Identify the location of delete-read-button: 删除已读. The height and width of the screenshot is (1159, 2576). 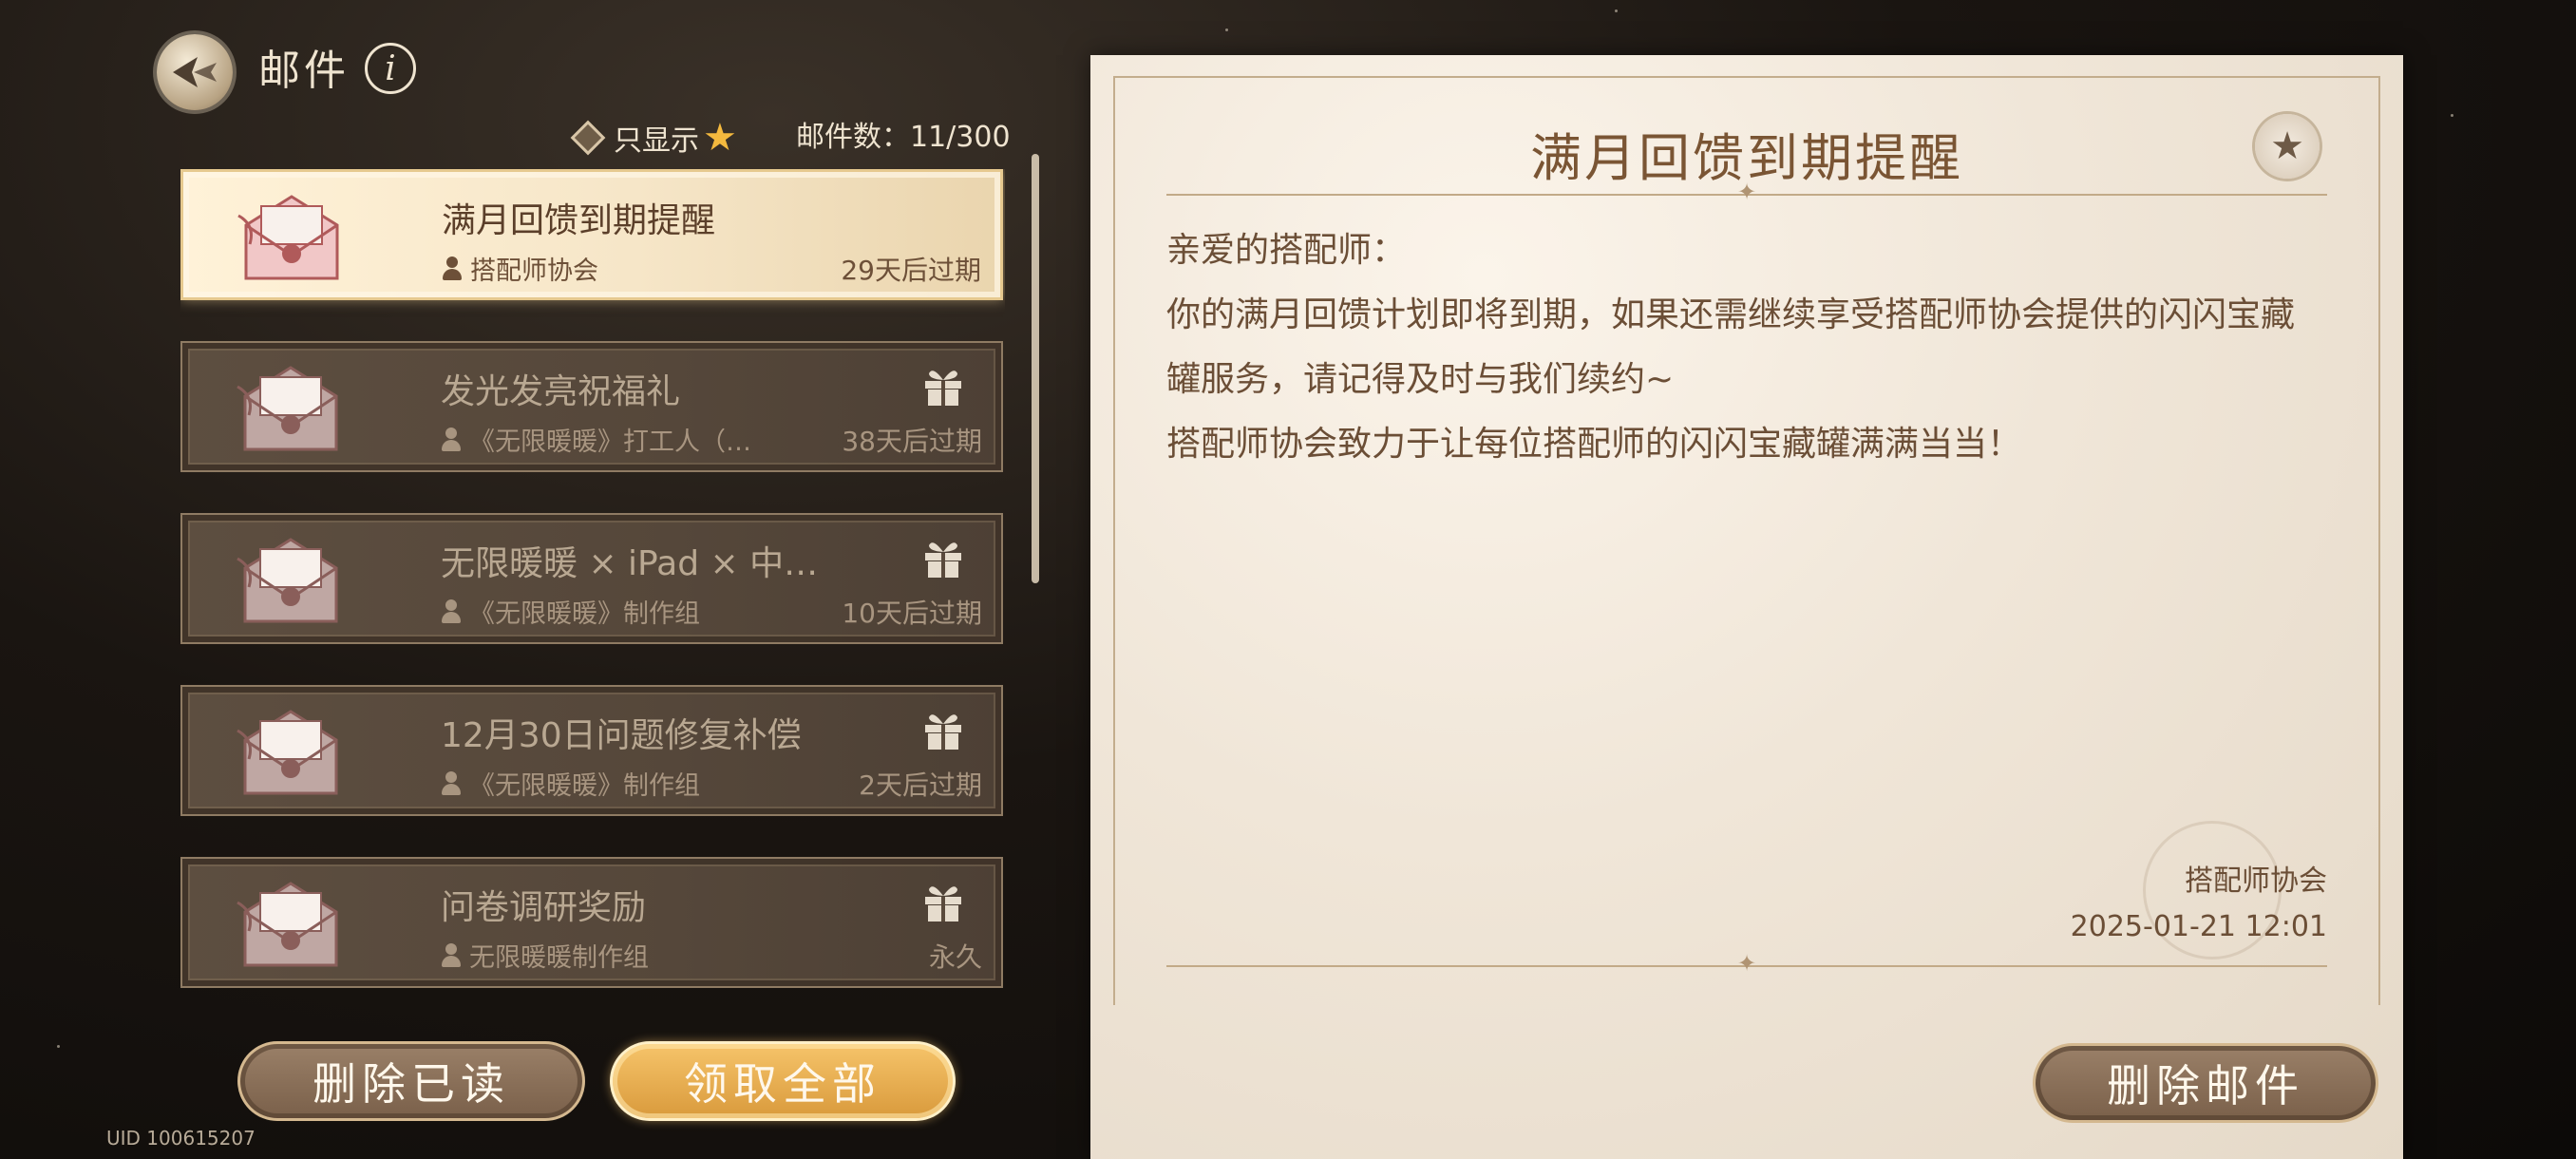
(411, 1081).